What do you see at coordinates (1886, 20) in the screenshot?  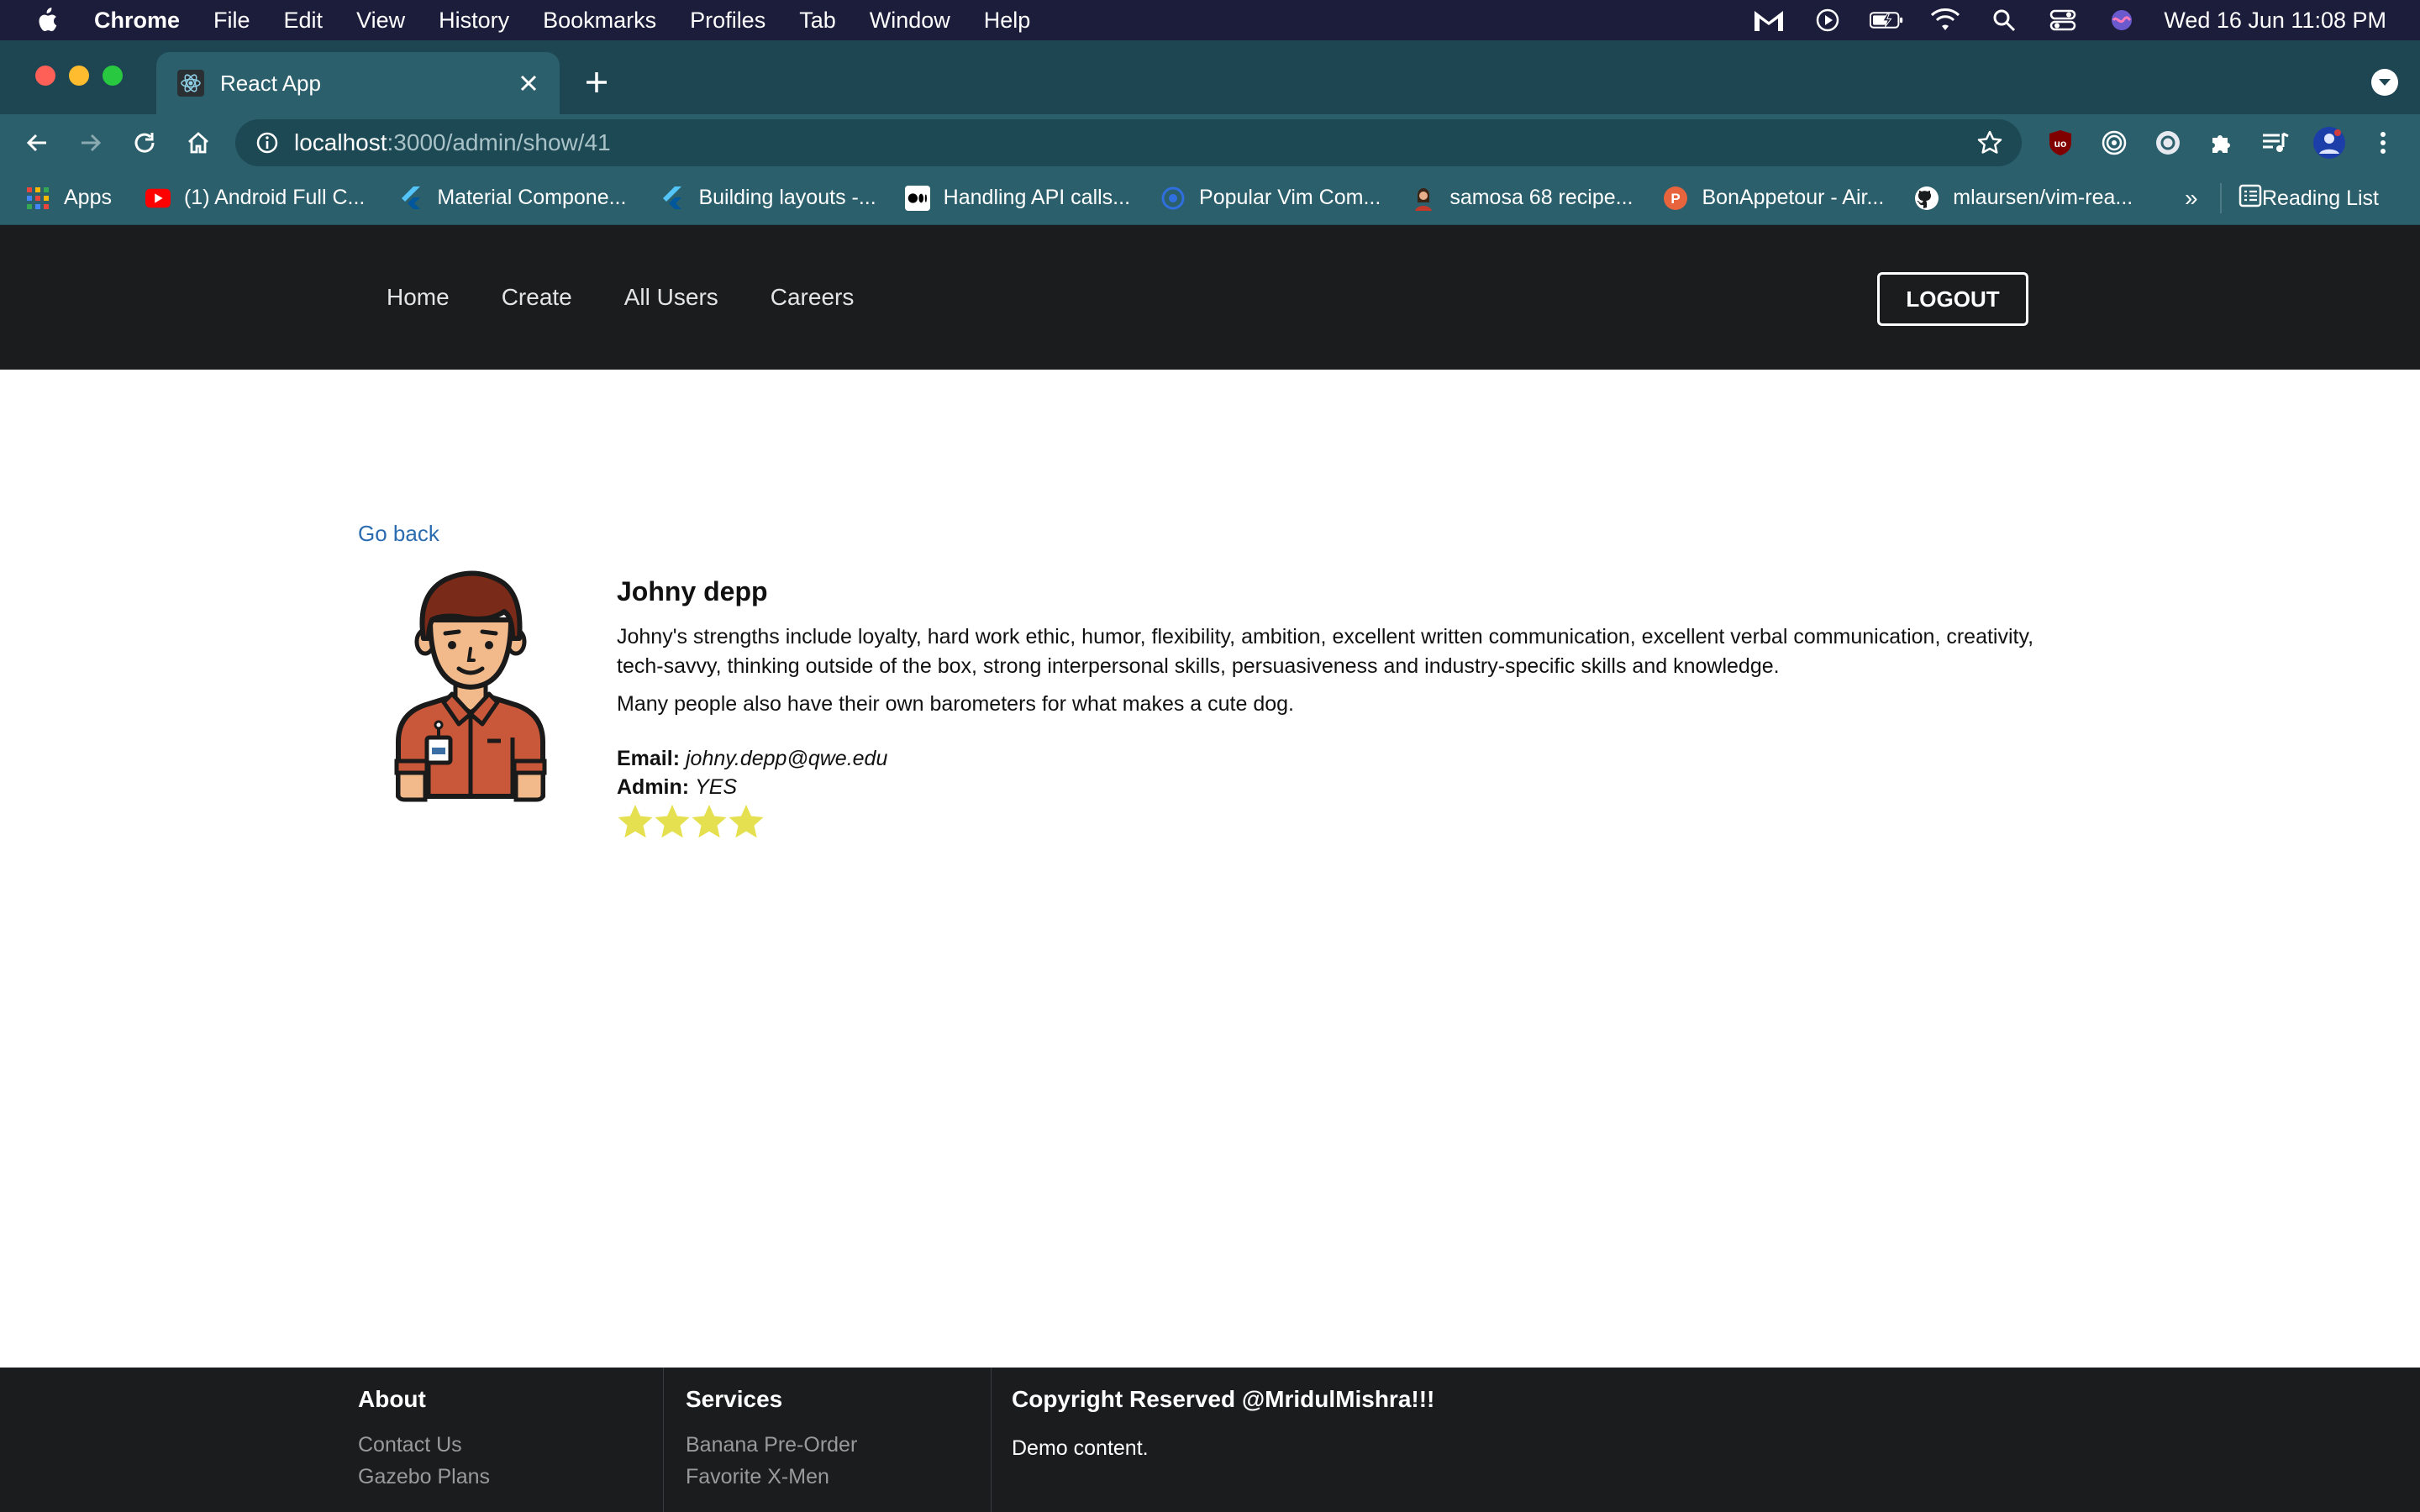 I see `battery-icon` at bounding box center [1886, 20].